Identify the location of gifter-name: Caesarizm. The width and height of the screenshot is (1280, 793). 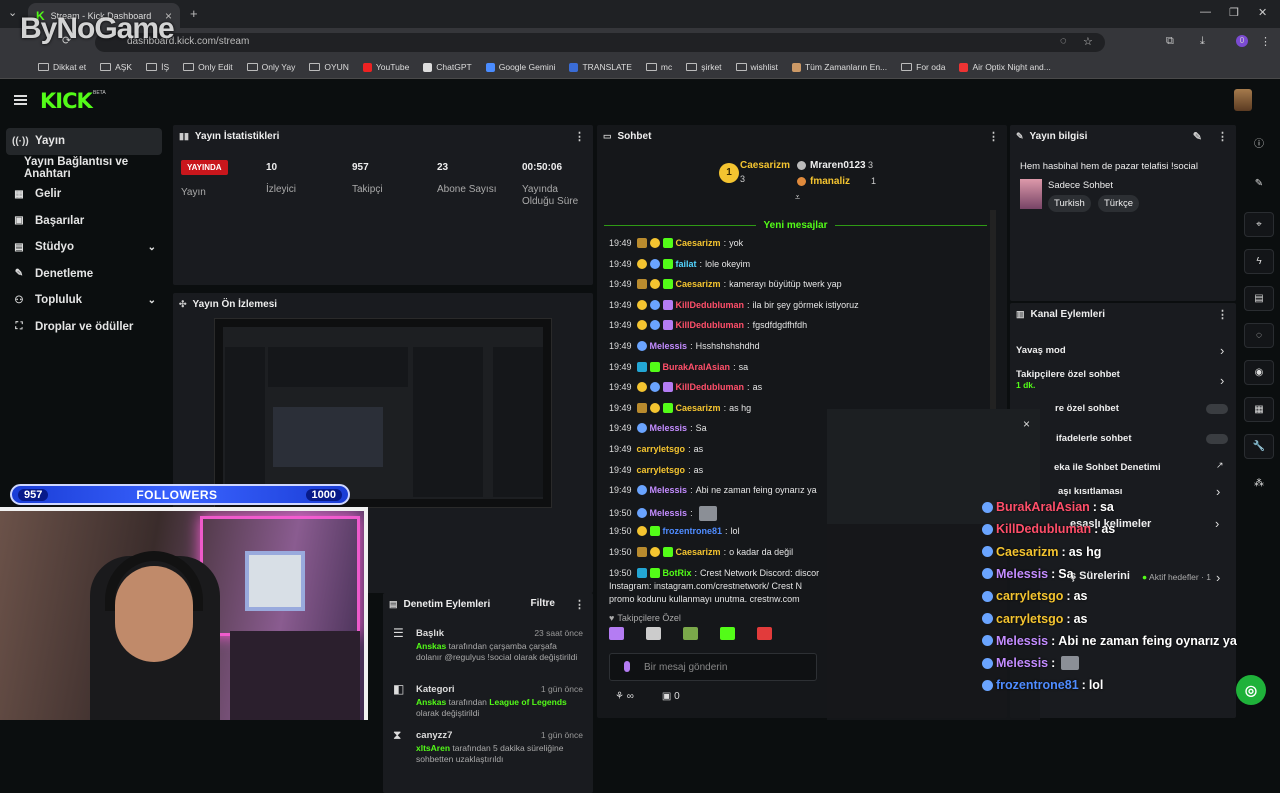
(765, 165).